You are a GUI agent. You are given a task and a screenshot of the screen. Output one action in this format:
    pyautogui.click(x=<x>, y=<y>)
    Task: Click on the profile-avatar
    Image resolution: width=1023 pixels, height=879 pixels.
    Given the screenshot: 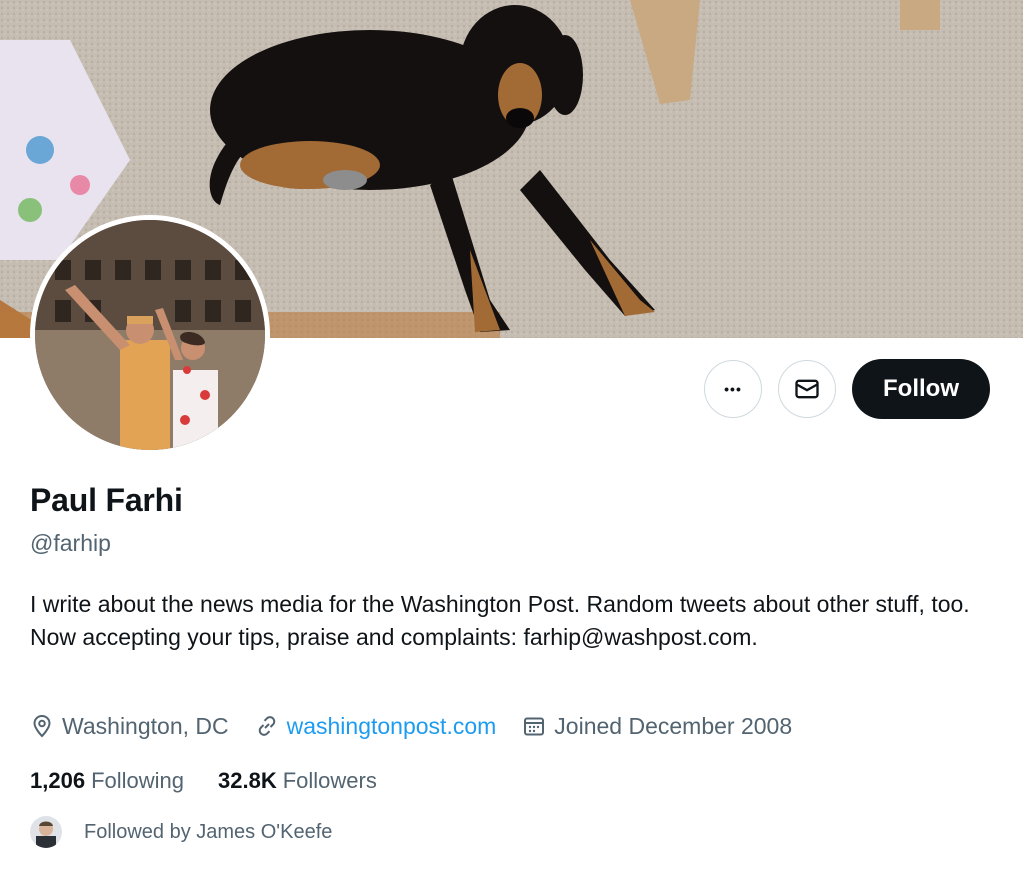 What is the action you would take?
    pyautogui.click(x=150, y=335)
    